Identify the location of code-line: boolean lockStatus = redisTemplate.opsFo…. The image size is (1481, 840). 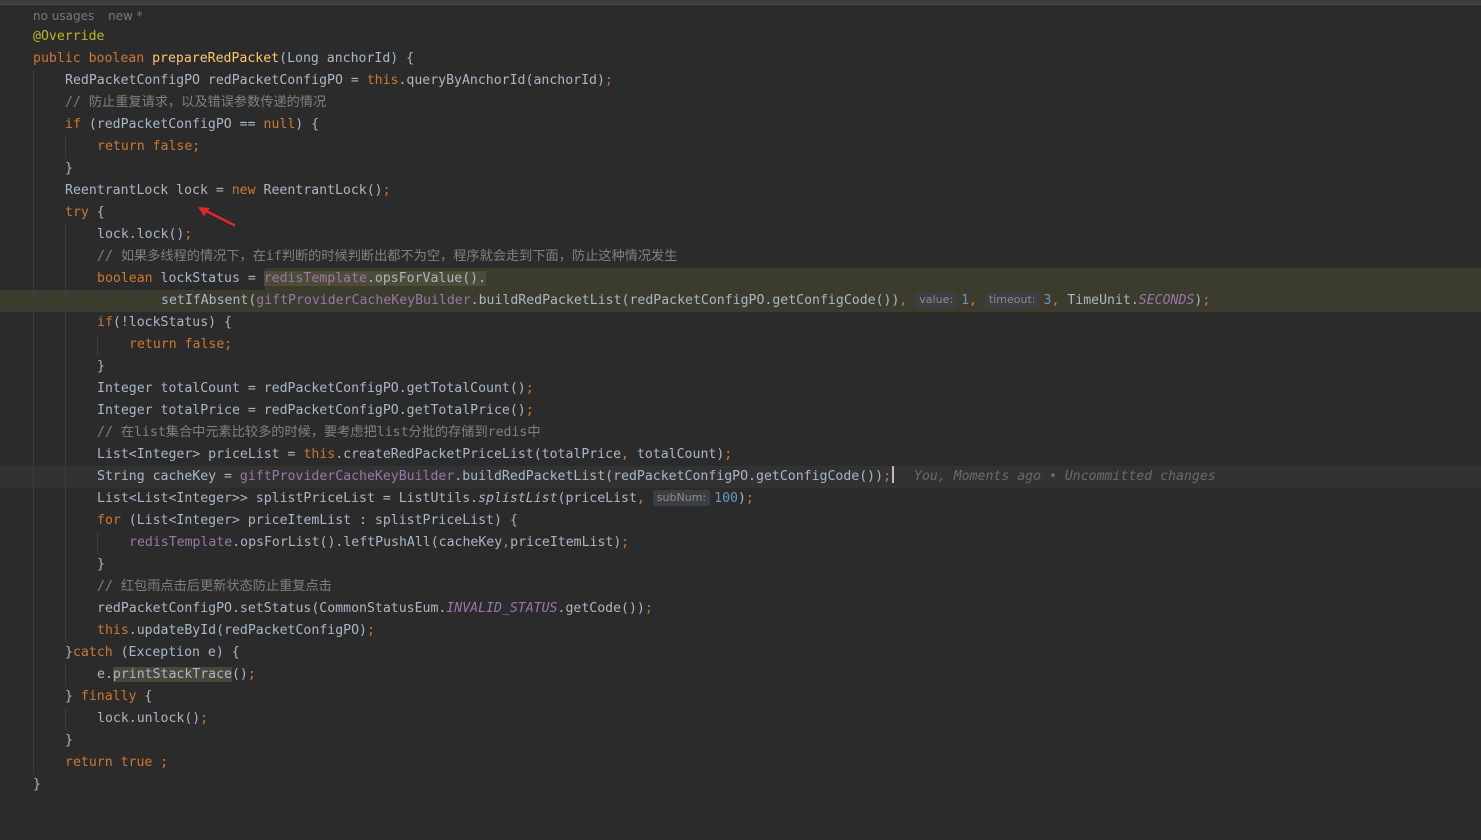
(740, 279).